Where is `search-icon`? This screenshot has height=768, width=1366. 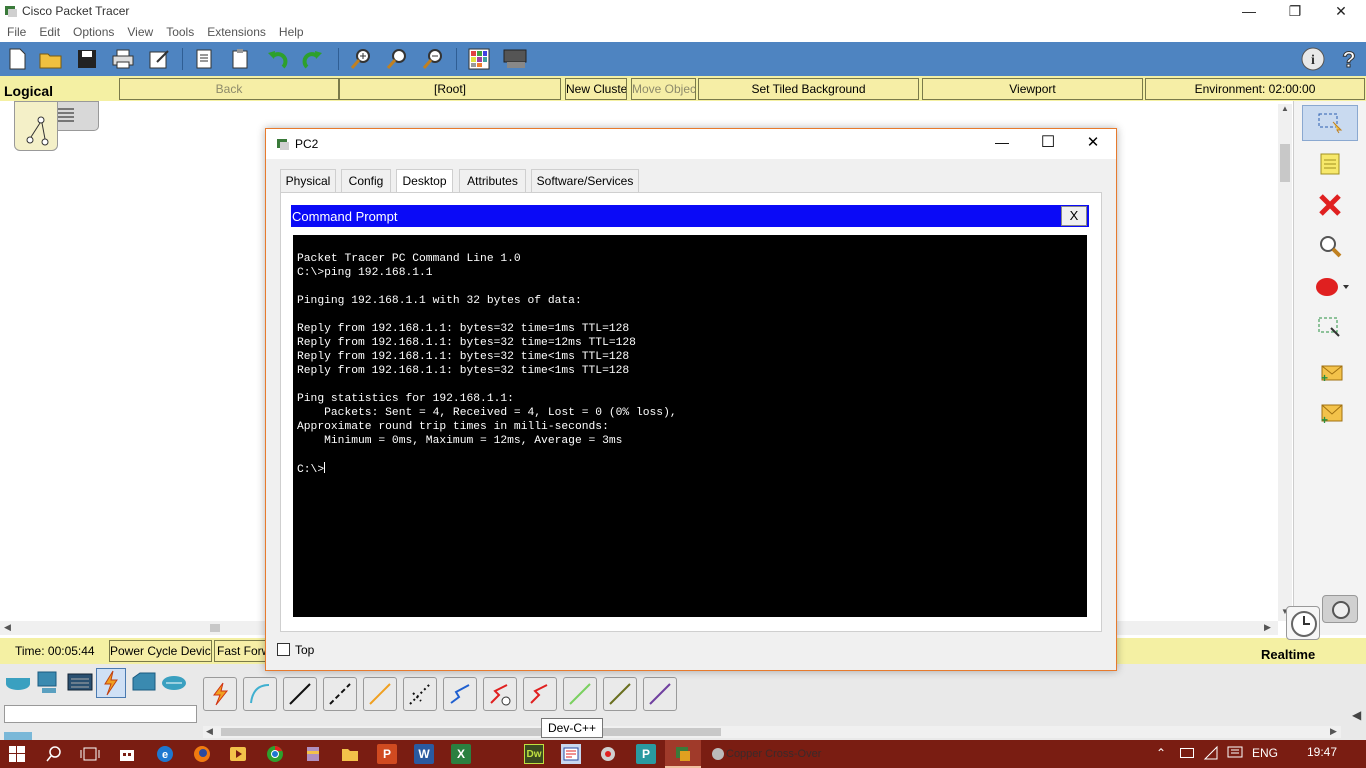
search-icon is located at coordinates (54, 754).